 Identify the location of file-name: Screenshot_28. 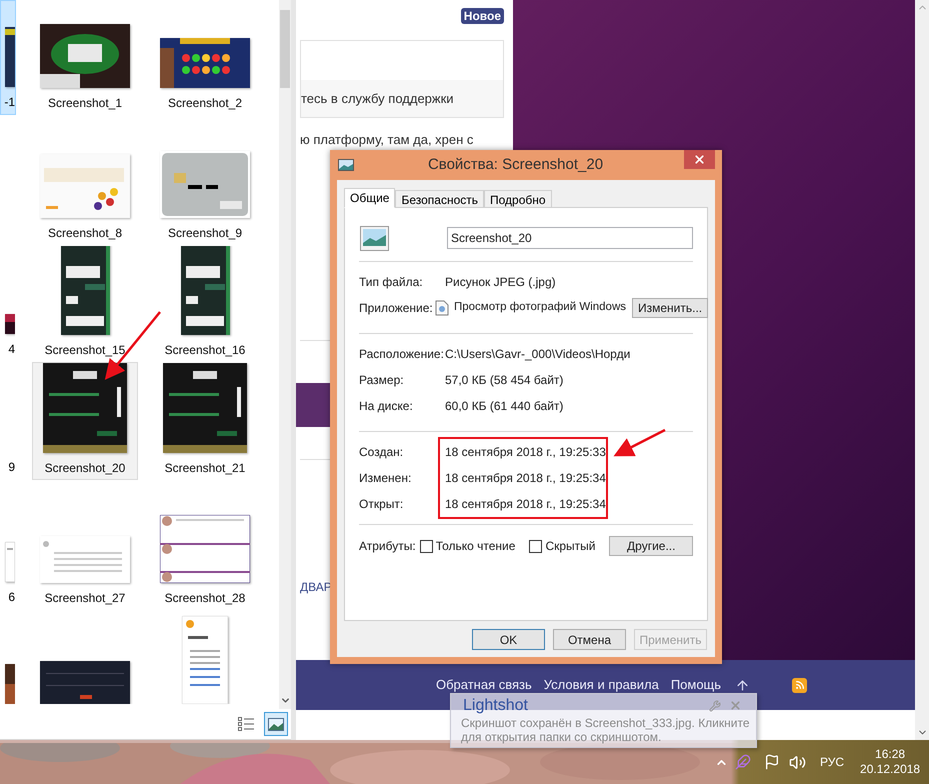
(205, 598).